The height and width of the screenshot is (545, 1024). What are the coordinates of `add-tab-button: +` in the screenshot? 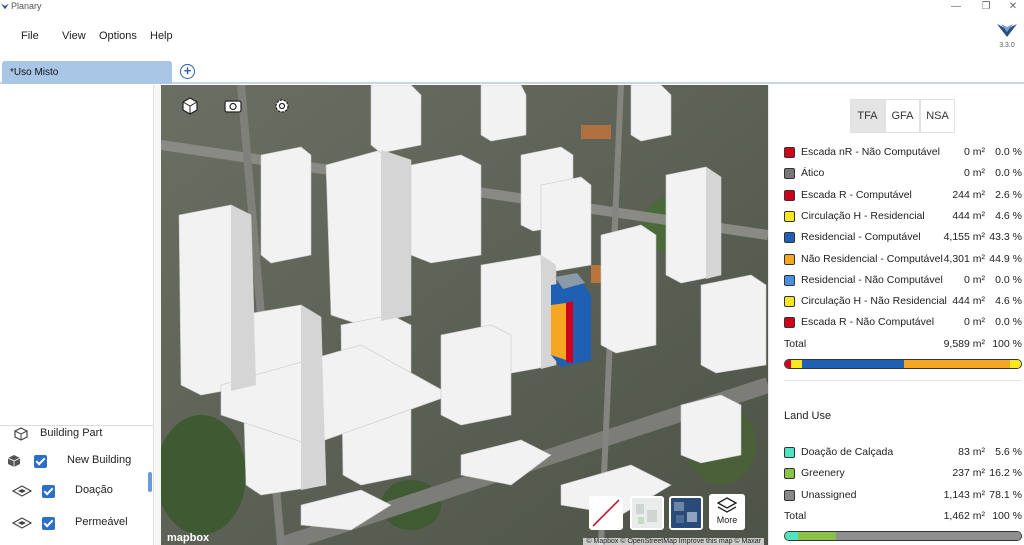 It's located at (187, 71).